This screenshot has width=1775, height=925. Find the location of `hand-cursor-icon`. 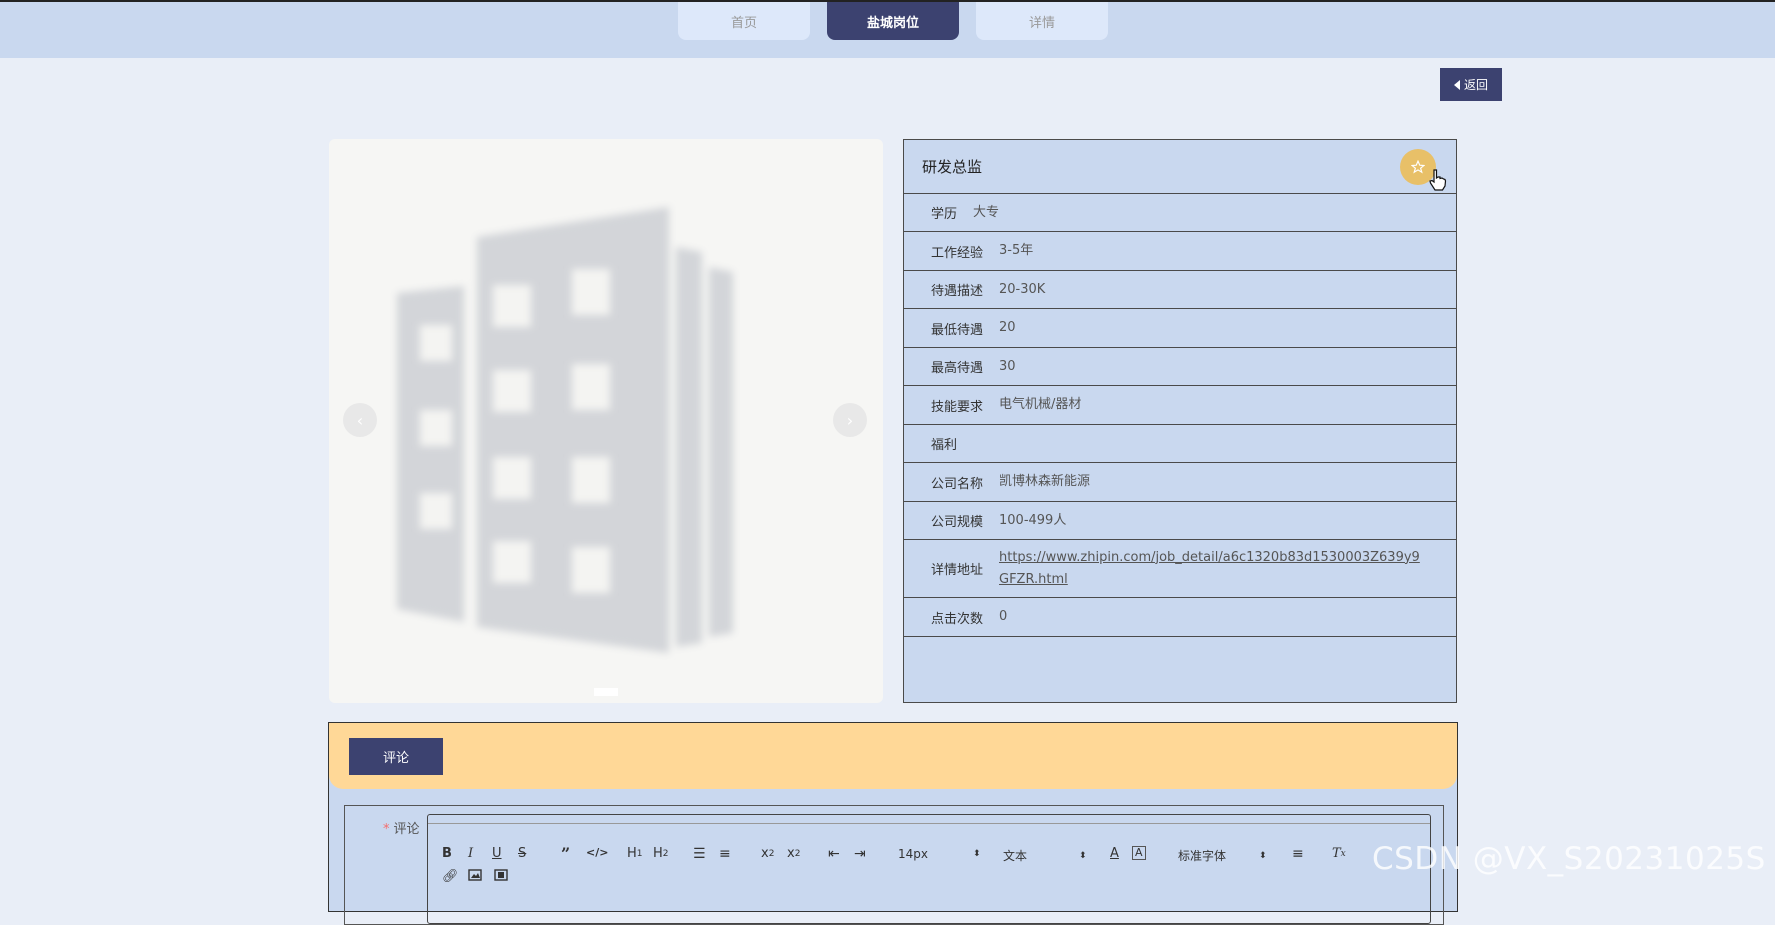

hand-cursor-icon is located at coordinates (1438, 180).